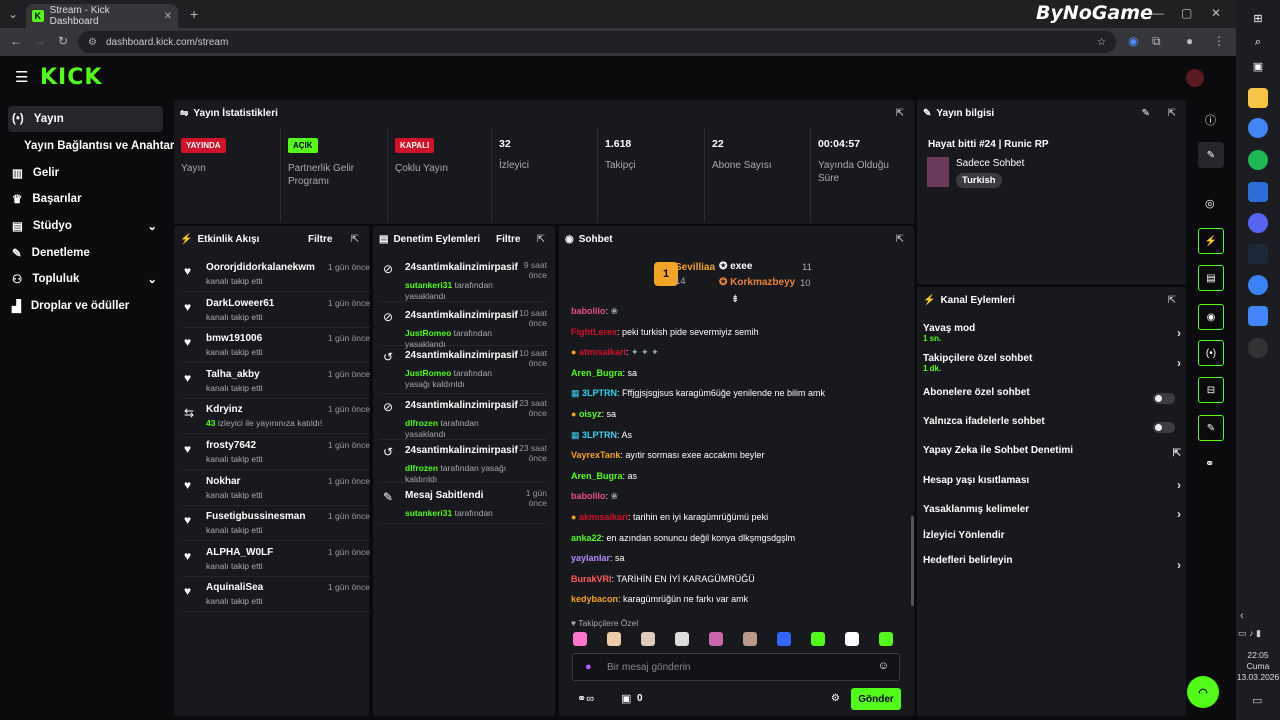  I want to click on chat-username: akmısaikari, so click(603, 517).